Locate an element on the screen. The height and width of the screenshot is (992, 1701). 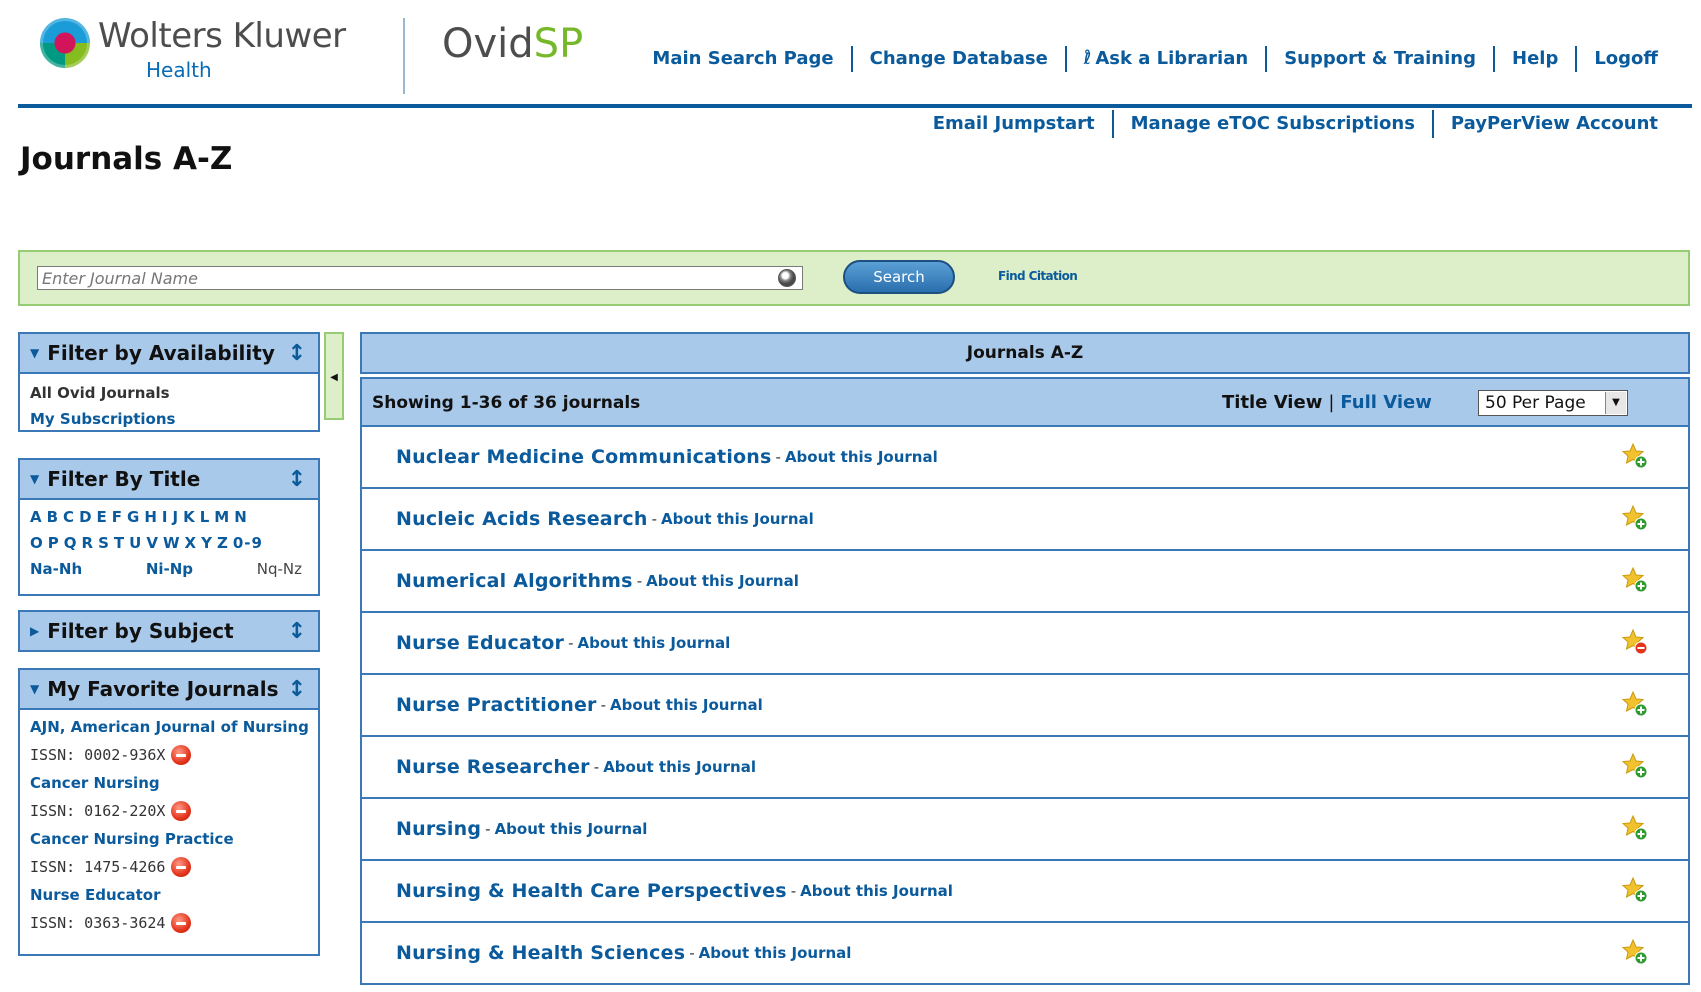
help-link: Help is located at coordinates (1534, 59).